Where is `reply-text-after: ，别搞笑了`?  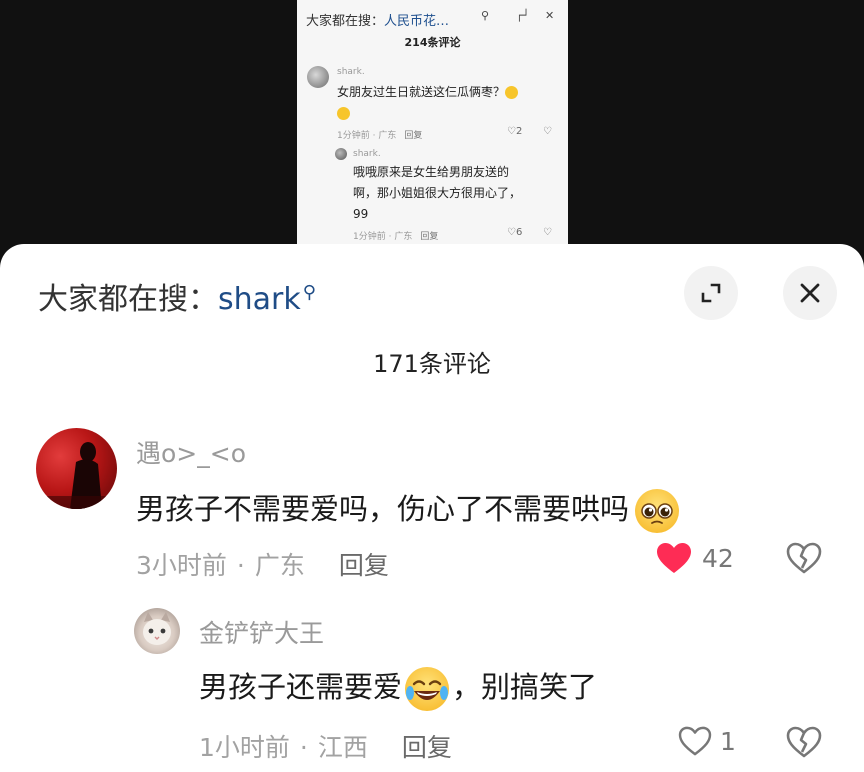
reply-text-after: ，别搞笑了 is located at coordinates (525, 687).